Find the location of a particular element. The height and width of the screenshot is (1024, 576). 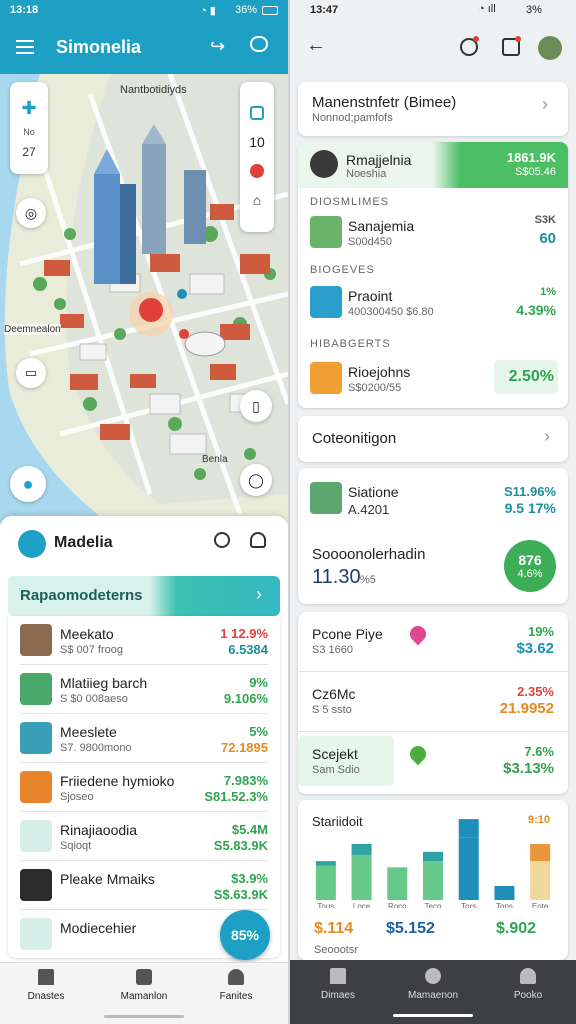

stats-thumb is located at coordinates (326, 498).